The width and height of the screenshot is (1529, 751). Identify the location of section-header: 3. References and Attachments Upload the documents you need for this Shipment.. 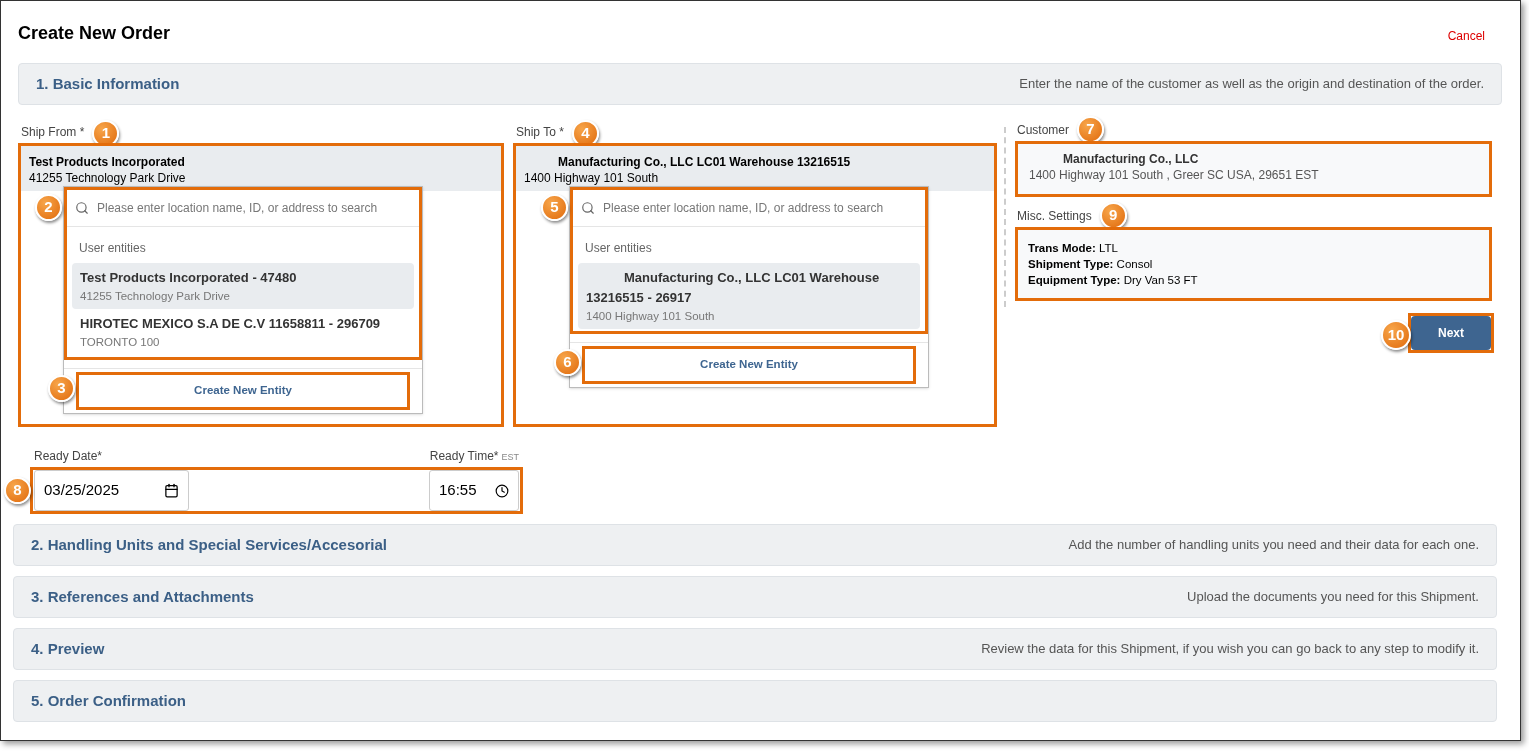
(755, 597).